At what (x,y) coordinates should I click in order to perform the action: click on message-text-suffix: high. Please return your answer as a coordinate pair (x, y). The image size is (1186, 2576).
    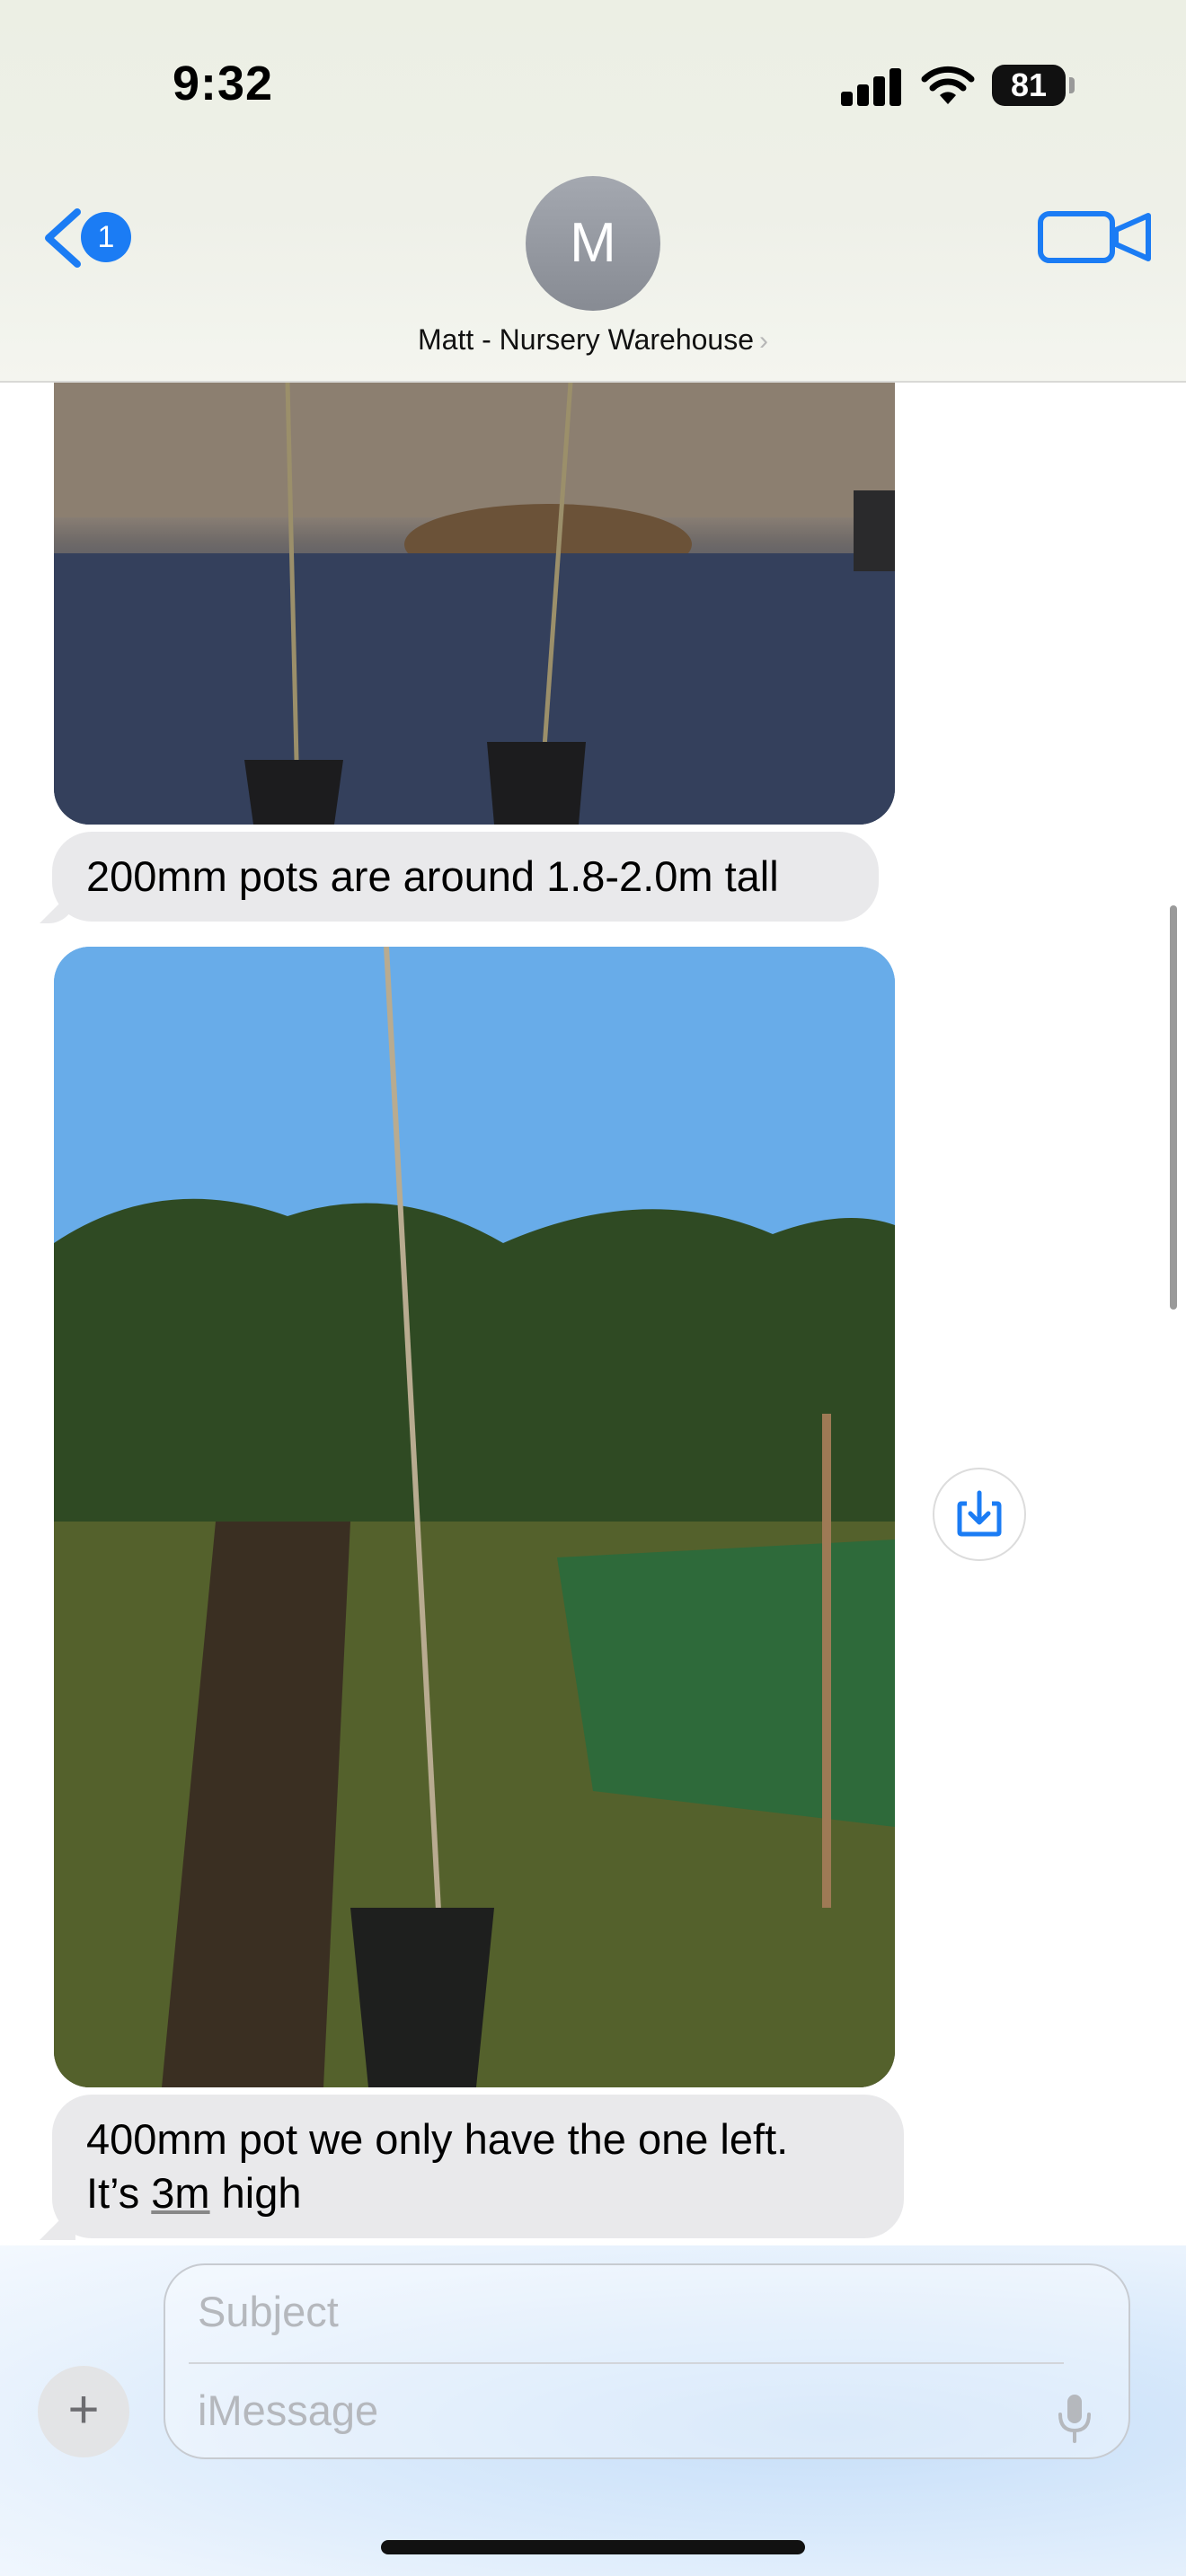
    Looking at the image, I should click on (255, 2193).